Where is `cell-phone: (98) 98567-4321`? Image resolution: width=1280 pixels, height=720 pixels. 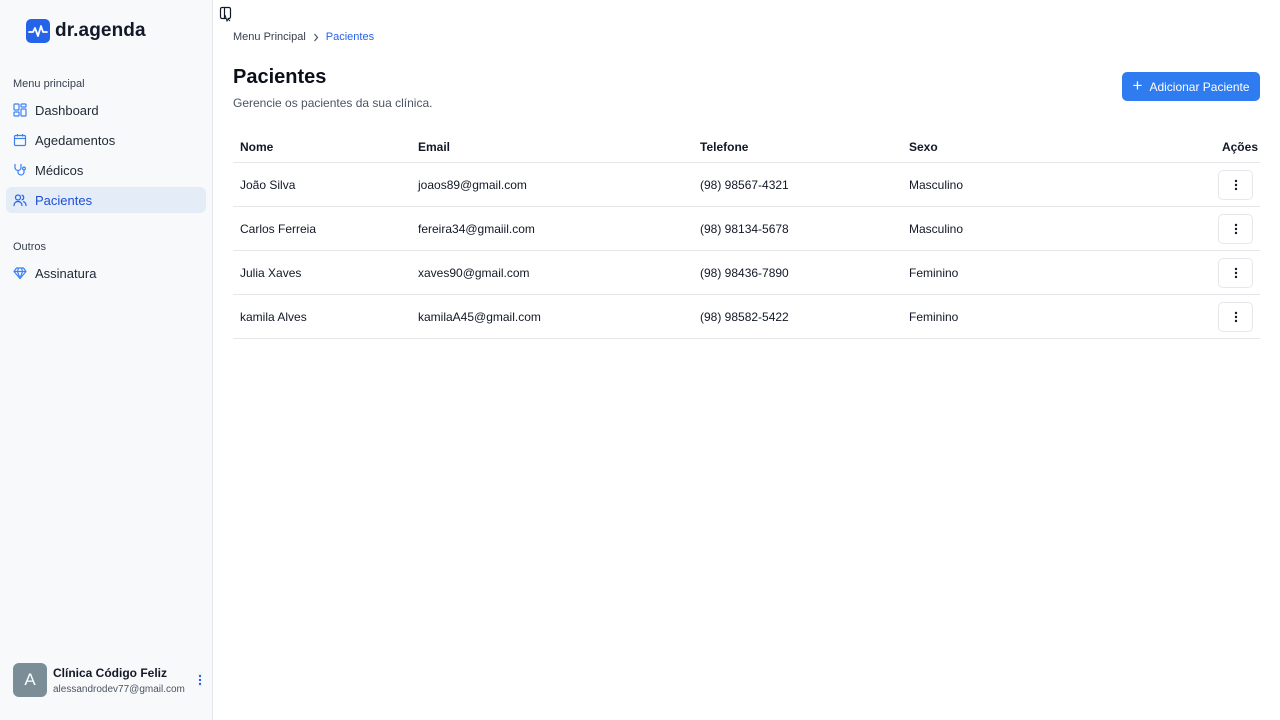 cell-phone: (98) 98567-4321 is located at coordinates (744, 184).